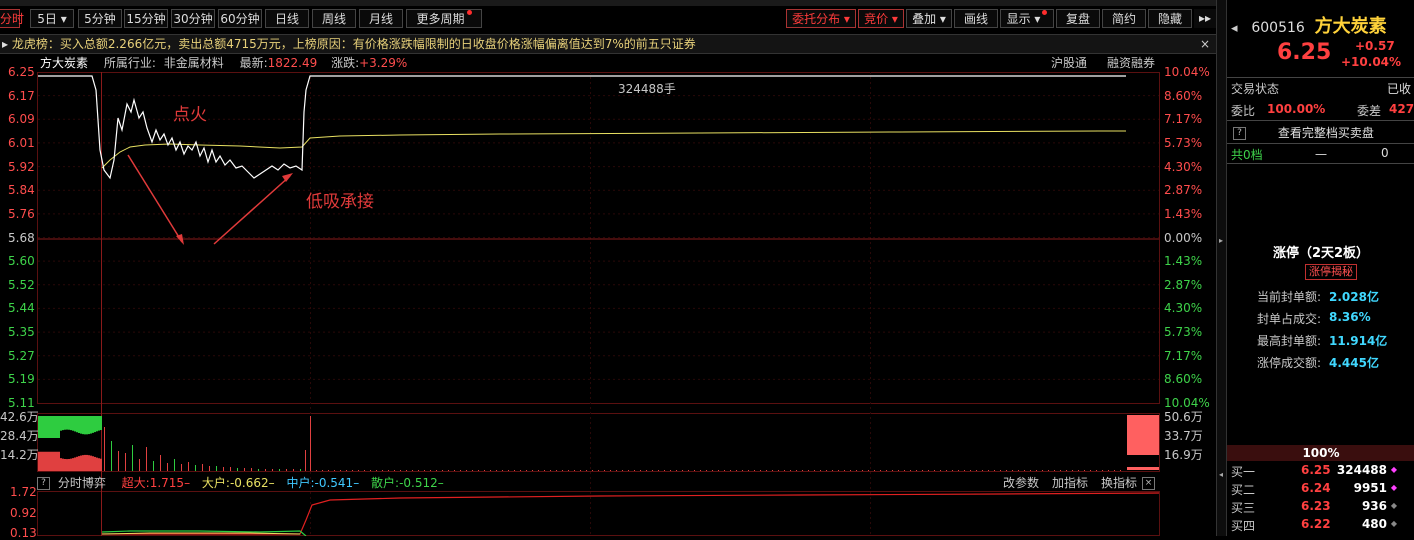 Image resolution: width=1414 pixels, height=540 pixels. Describe the element at coordinates (21, 213) in the screenshot. I see `price-axis-tick: 5.76` at that location.